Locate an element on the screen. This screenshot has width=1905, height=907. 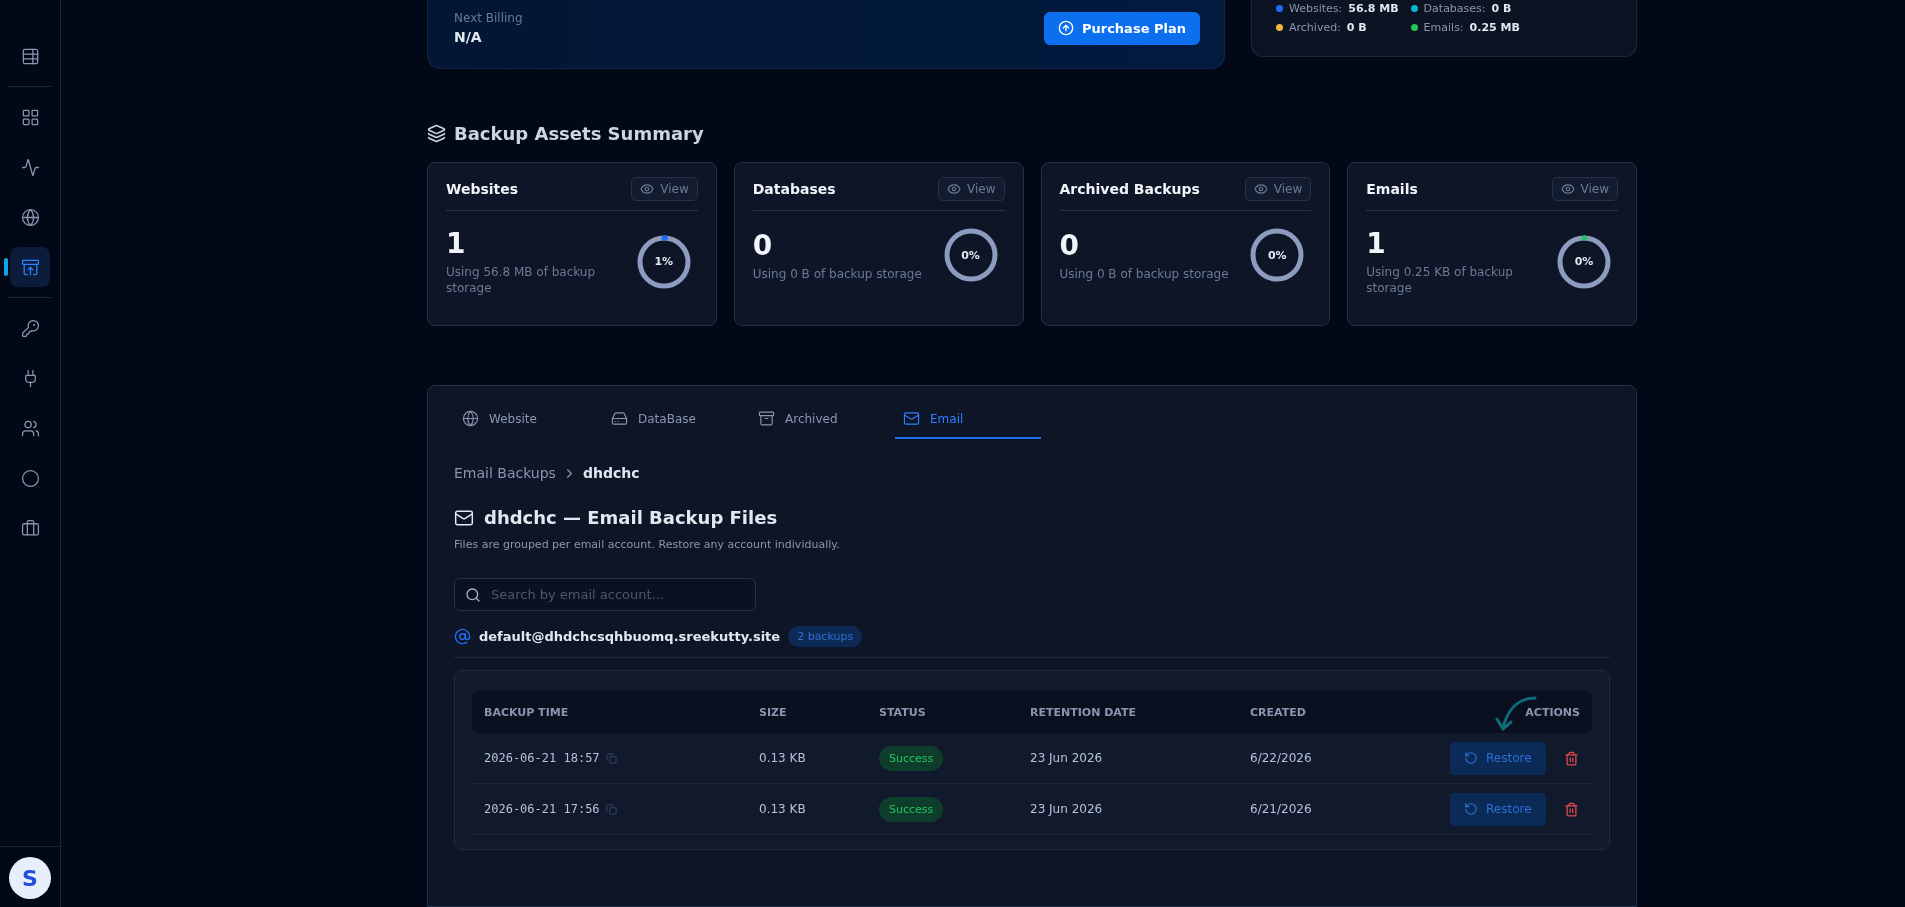
search-icon is located at coordinates (473, 594).